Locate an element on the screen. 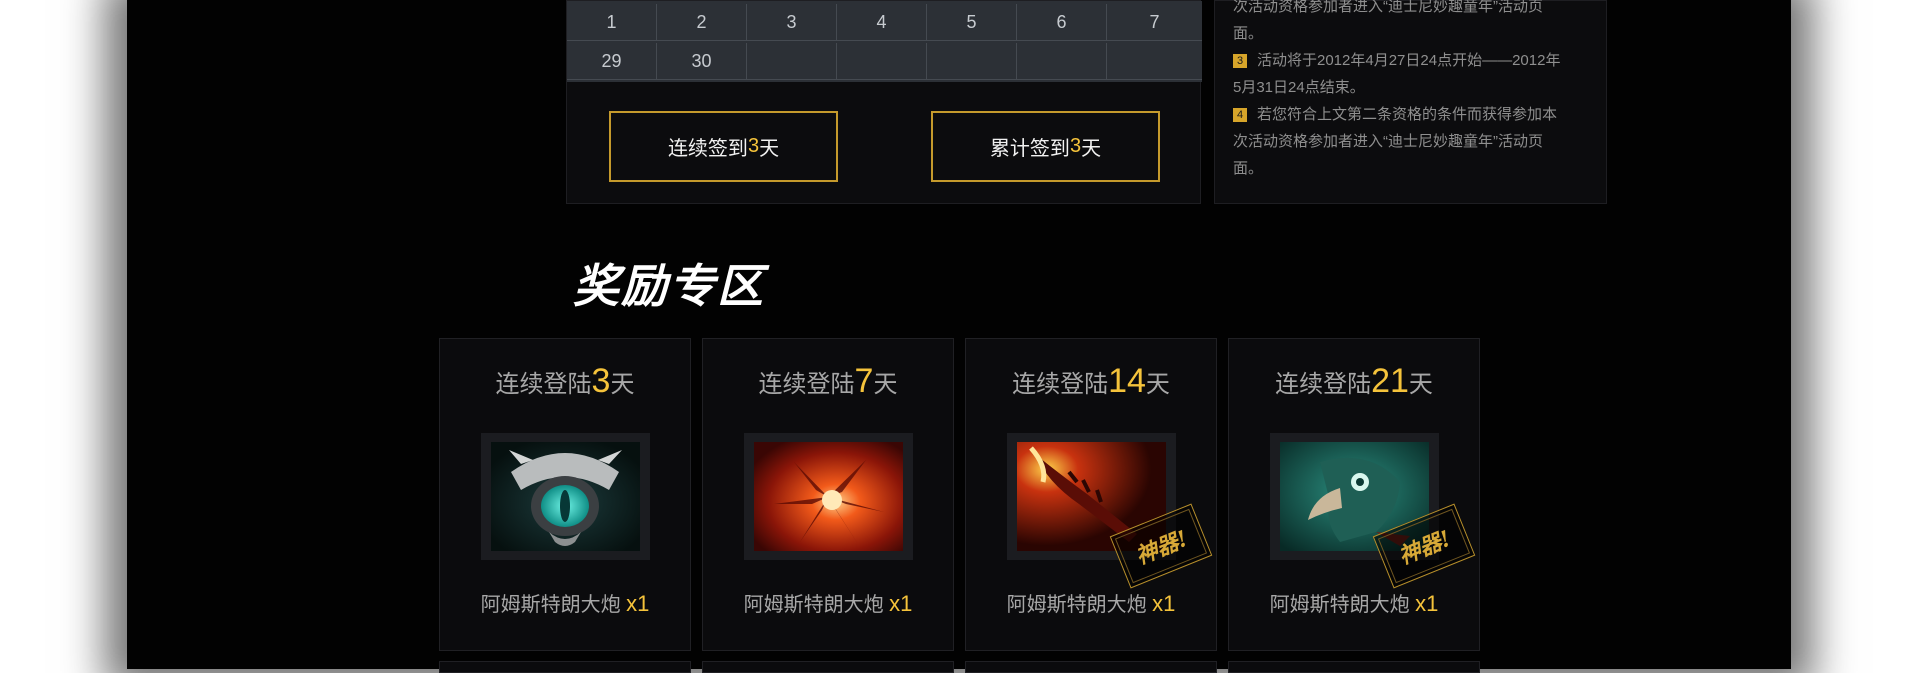 Image resolution: width=1920 pixels, height=673 pixels. reward-title: 连续登陆21天 is located at coordinates (1354, 383).